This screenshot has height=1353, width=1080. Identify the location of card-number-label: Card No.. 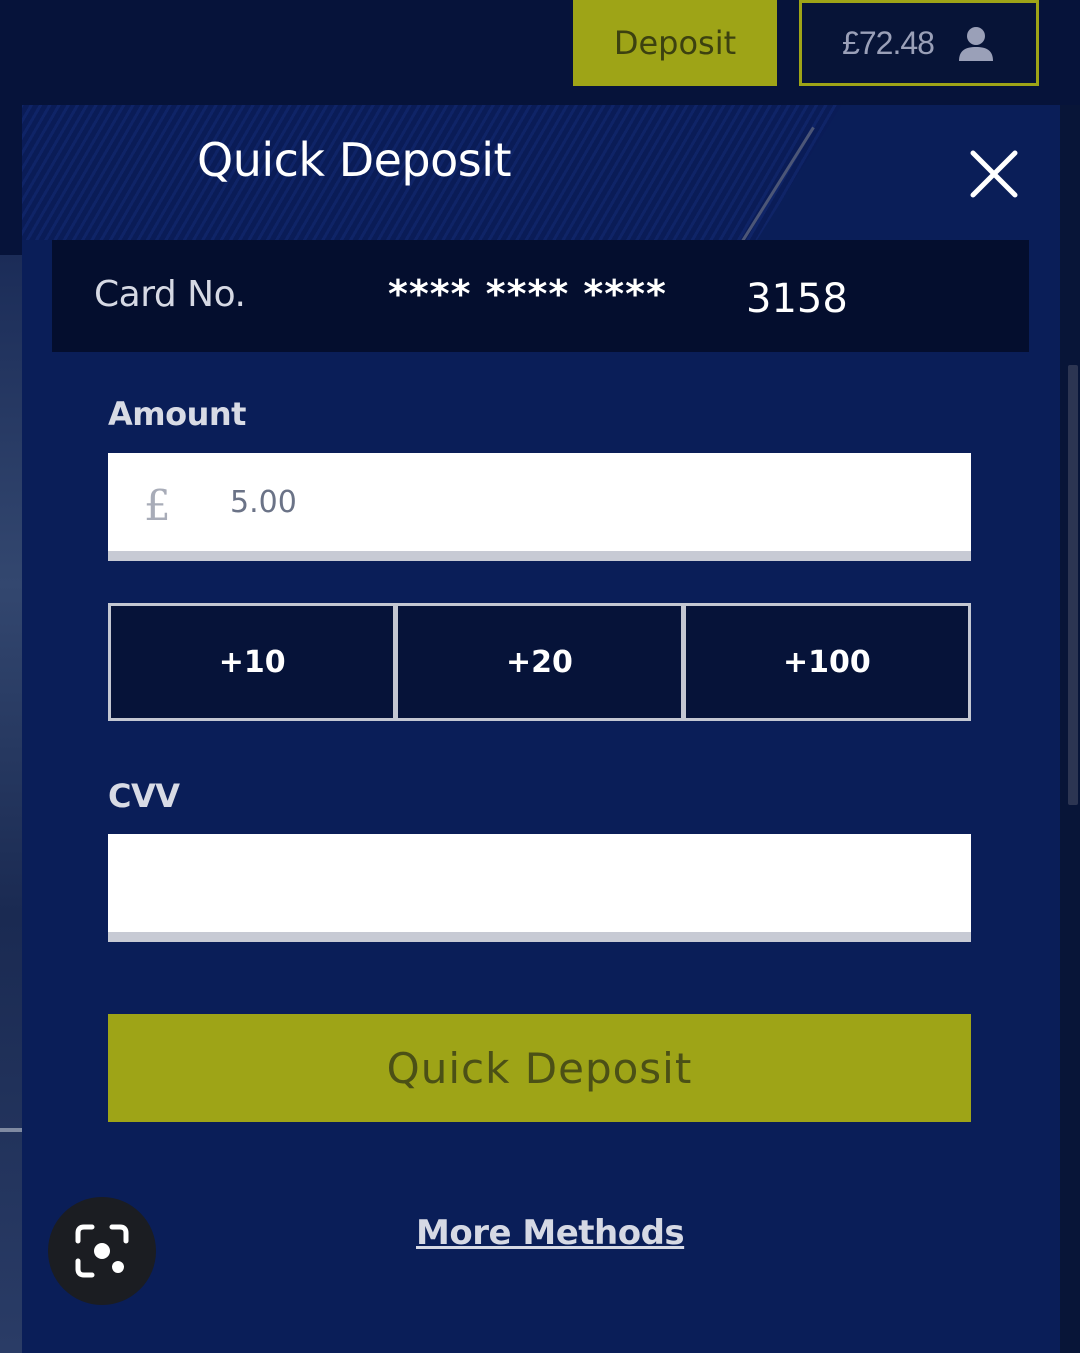
(170, 294).